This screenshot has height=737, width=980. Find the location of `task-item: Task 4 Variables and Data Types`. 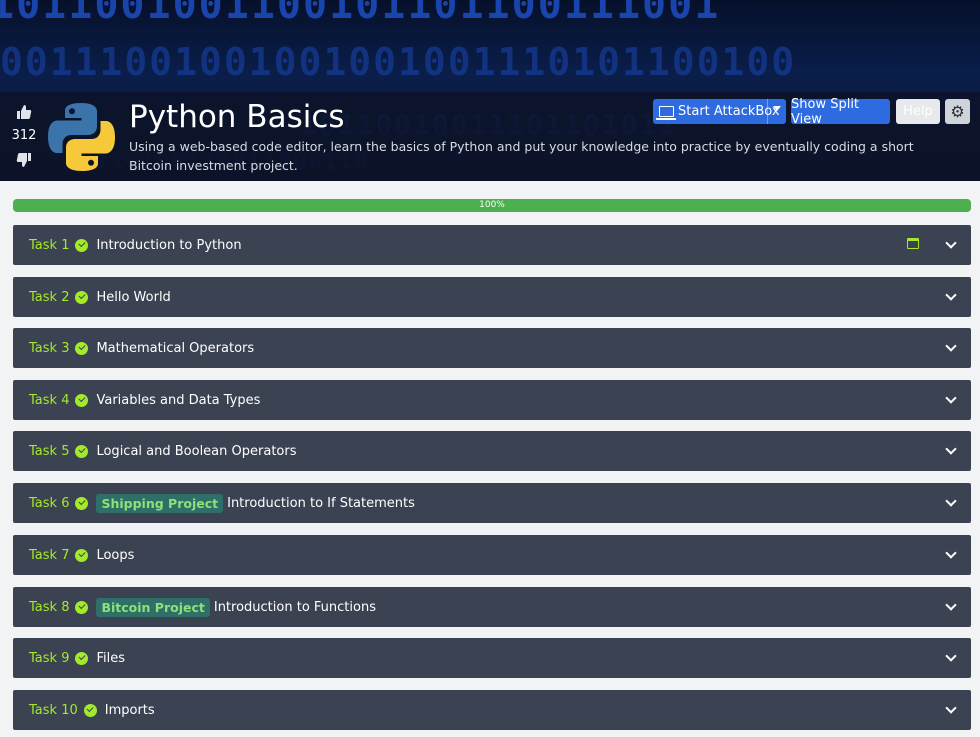

task-item: Task 4 Variables and Data Types is located at coordinates (492, 400).